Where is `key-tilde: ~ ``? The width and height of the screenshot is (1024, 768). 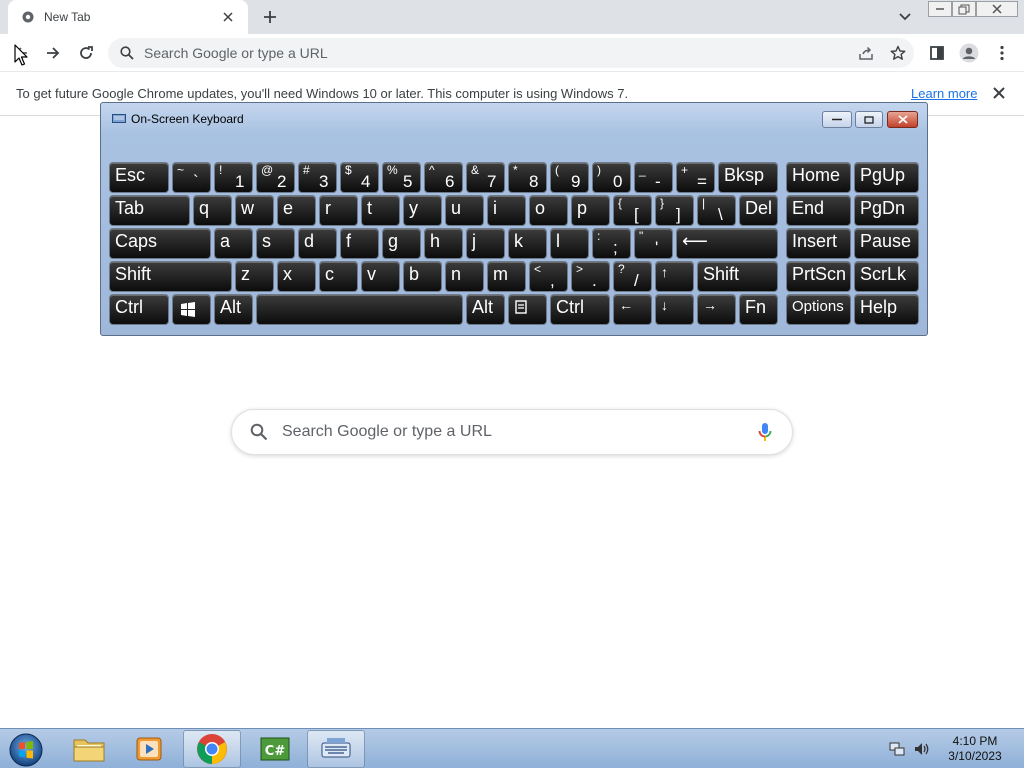 key-tilde: ~ ` is located at coordinates (191, 177).